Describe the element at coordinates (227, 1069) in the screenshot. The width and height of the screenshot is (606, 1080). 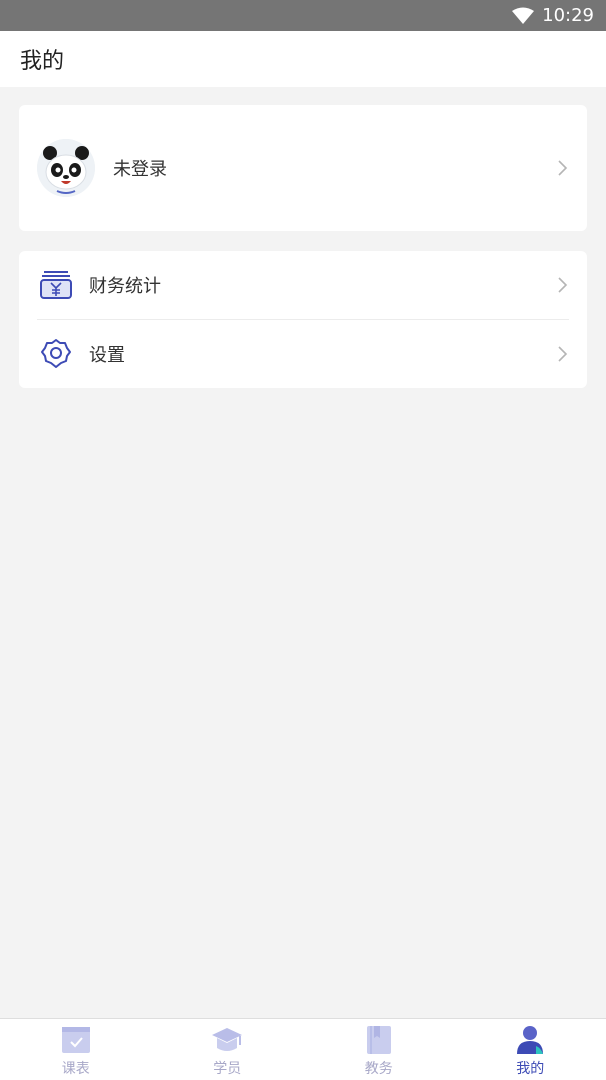
I see `tab-label-students: 学员` at that location.